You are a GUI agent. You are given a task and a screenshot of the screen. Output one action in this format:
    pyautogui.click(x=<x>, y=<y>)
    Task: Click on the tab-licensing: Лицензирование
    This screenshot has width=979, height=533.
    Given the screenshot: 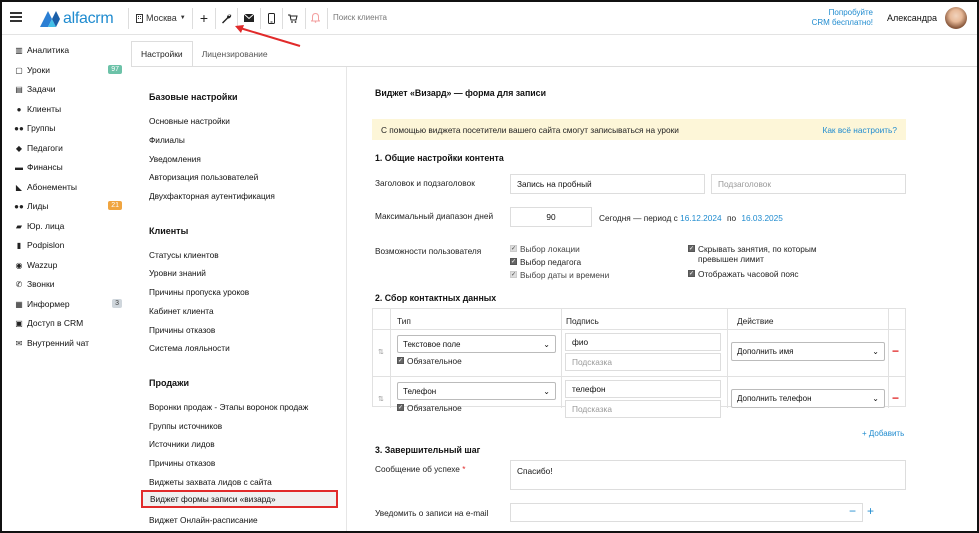 What is the action you would take?
    pyautogui.click(x=235, y=53)
    